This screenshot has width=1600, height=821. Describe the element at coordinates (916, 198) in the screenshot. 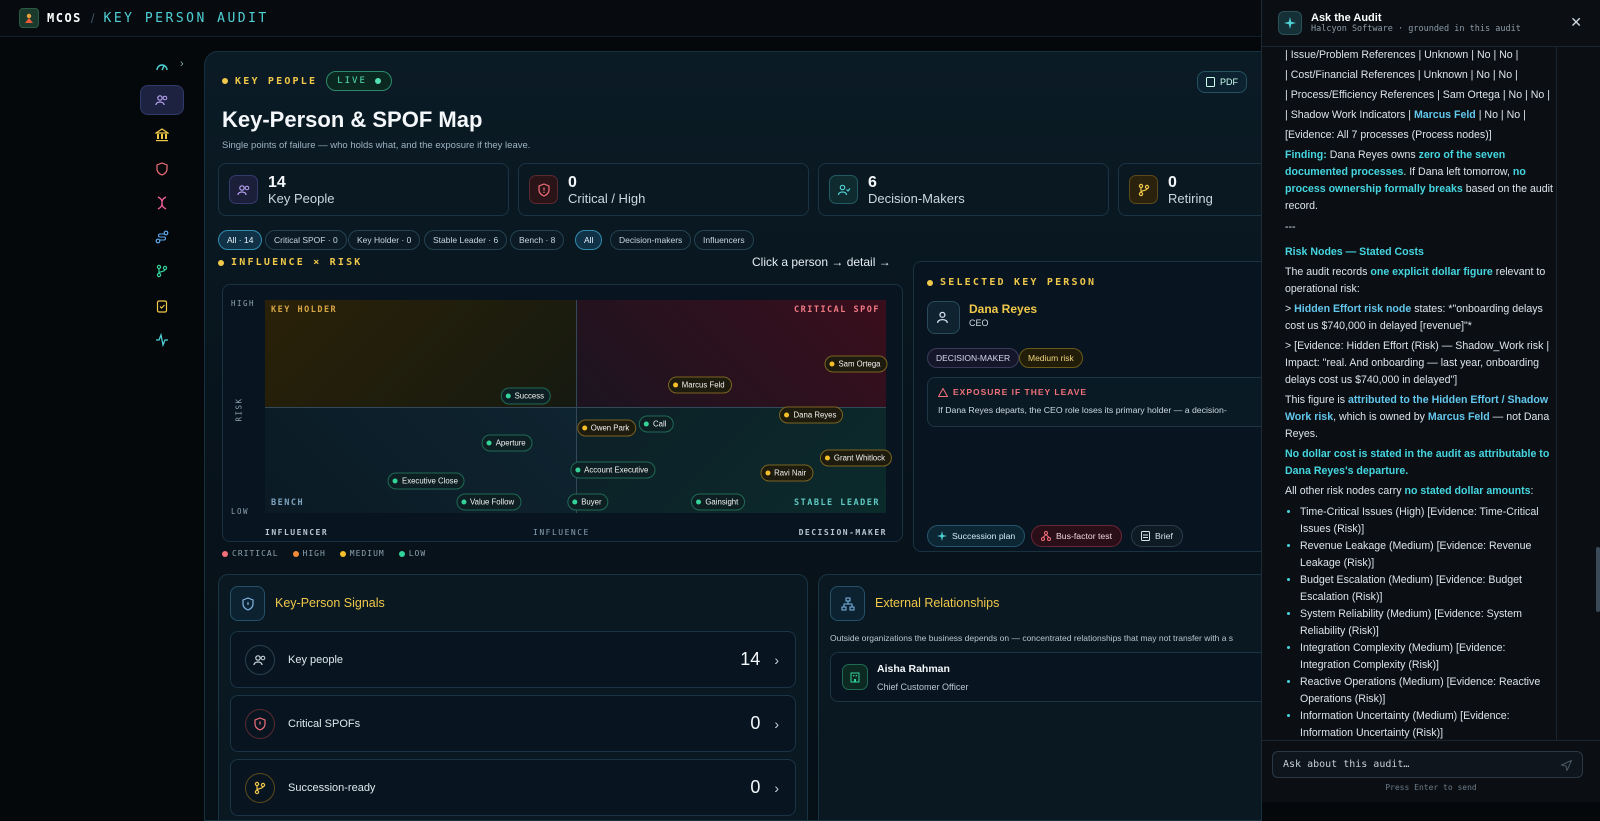

I see `stat-label: Decision-Makers` at that location.